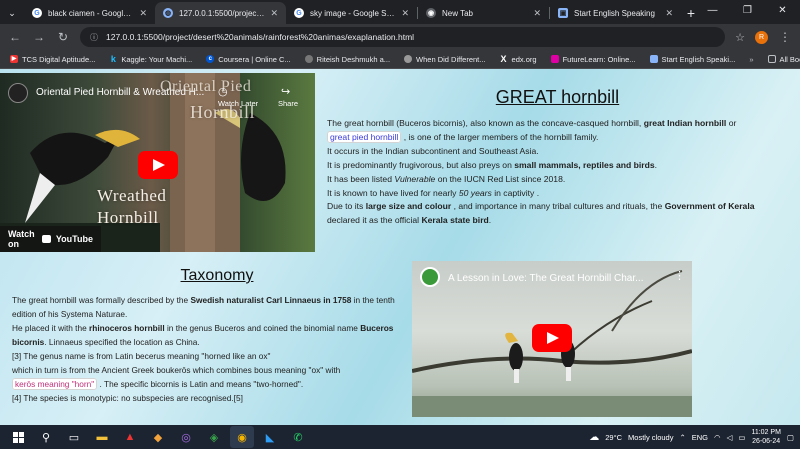  I want to click on page-icon, so click(653, 59).